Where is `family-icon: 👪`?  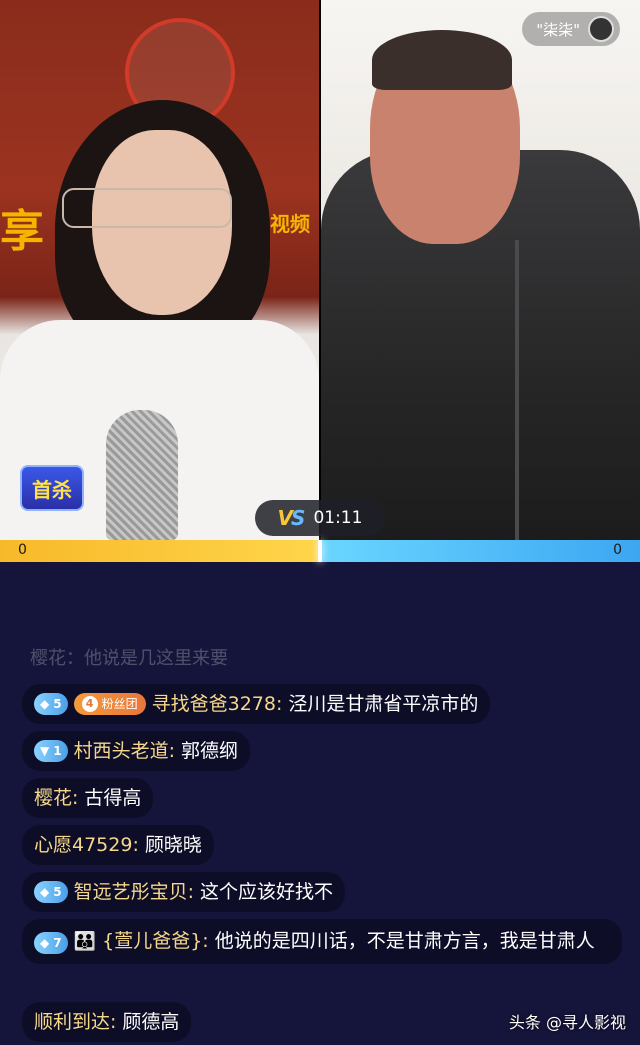 family-icon: 👪 is located at coordinates (85, 941).